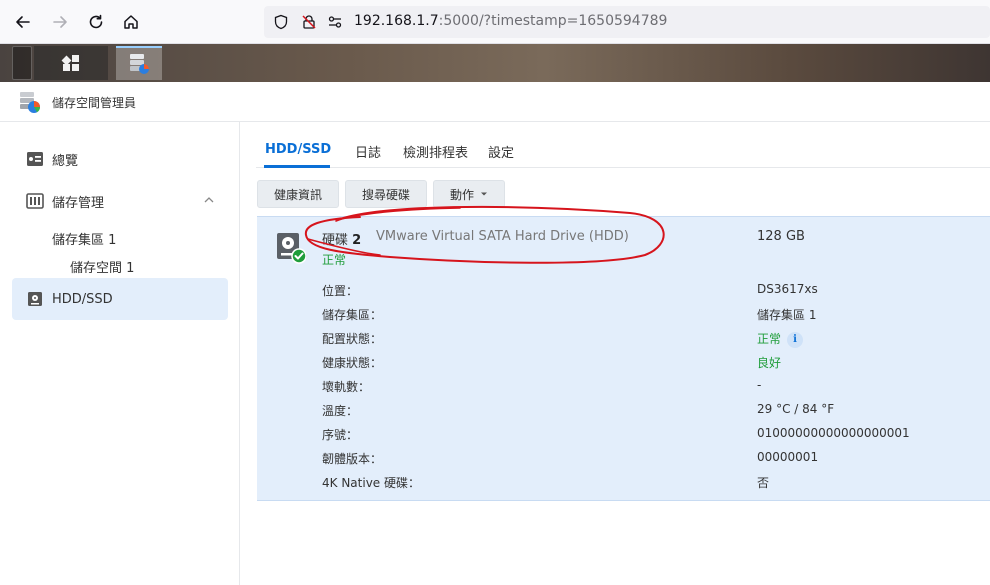 The width and height of the screenshot is (990, 585). I want to click on main-menu-icon, so click(70, 63).